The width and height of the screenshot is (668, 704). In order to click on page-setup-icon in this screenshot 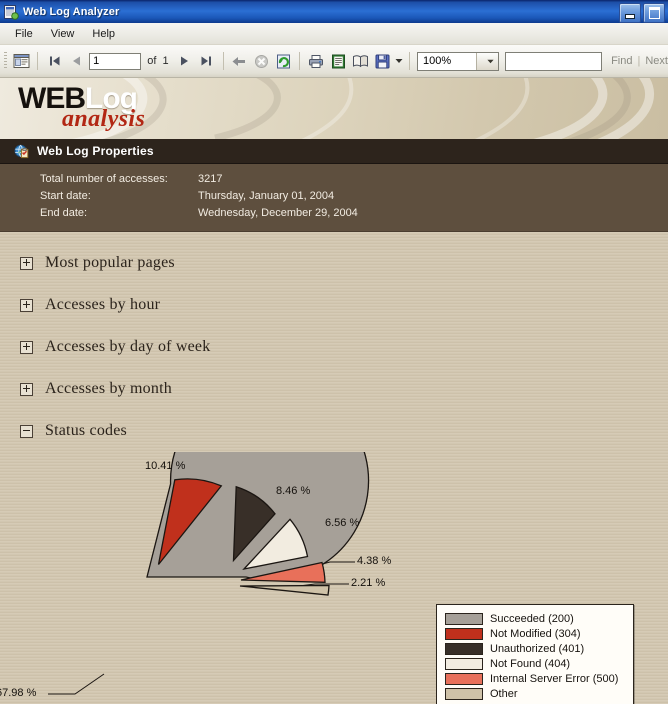, I will do `click(360, 61)`.